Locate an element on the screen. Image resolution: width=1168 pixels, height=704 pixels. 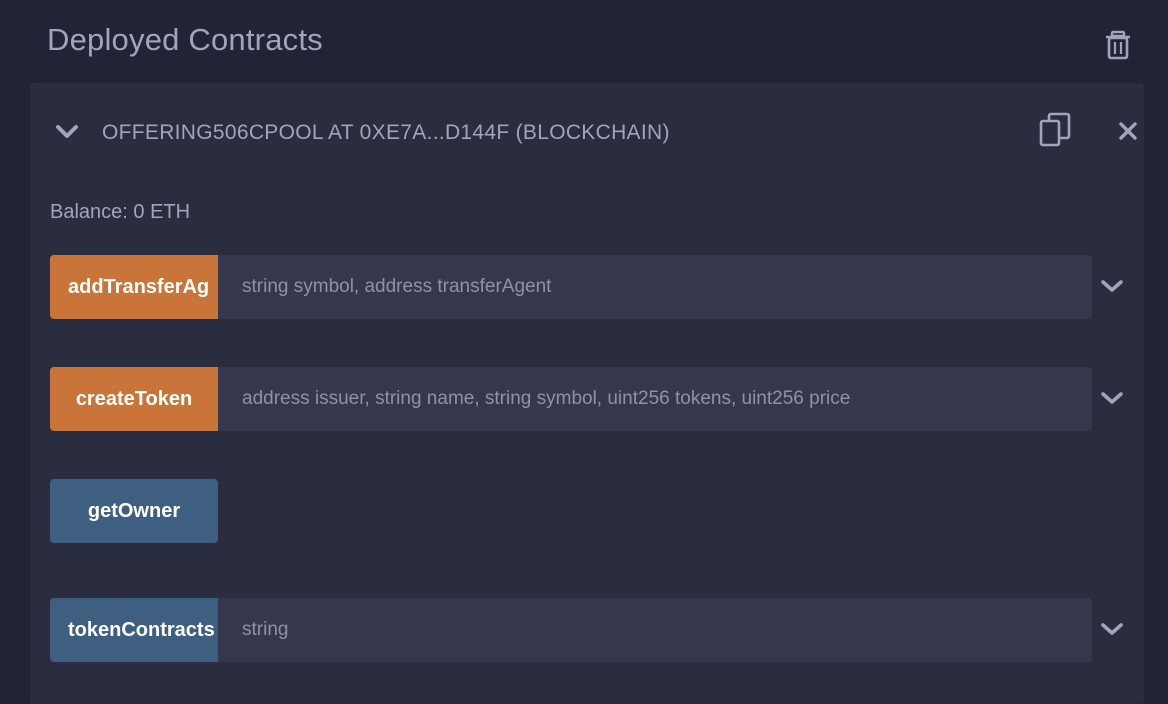
trash-icon is located at coordinates (1118, 45).